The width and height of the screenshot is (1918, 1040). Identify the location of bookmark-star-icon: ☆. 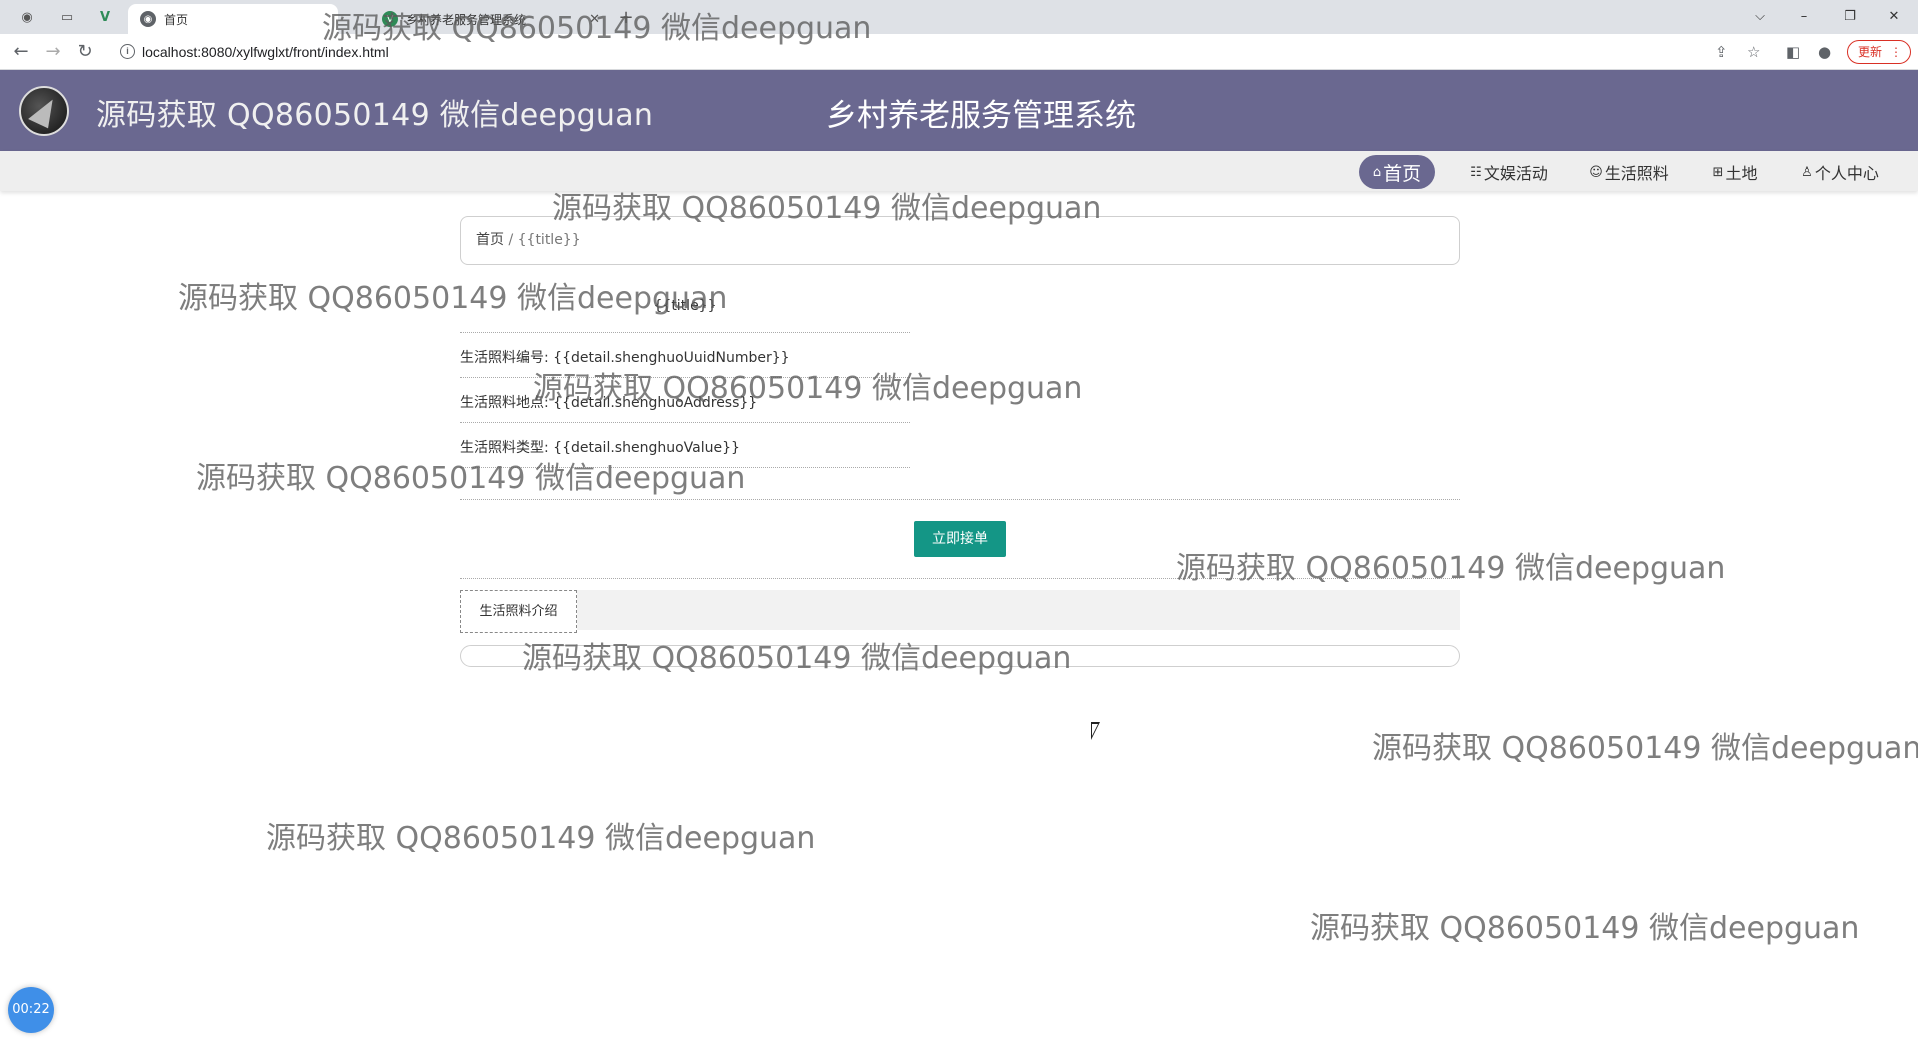
(1753, 52).